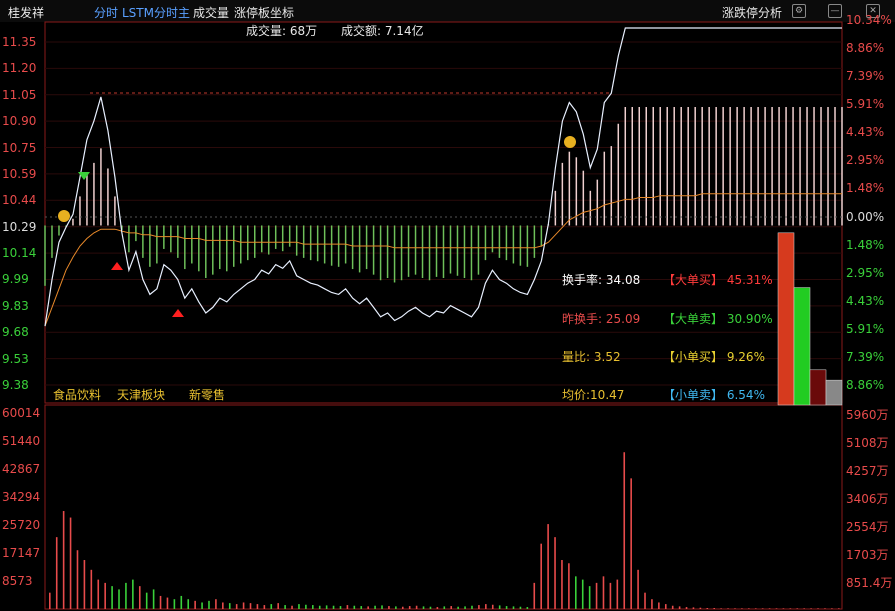  I want to click on percent-tick-label: 4.43%, so click(865, 300).